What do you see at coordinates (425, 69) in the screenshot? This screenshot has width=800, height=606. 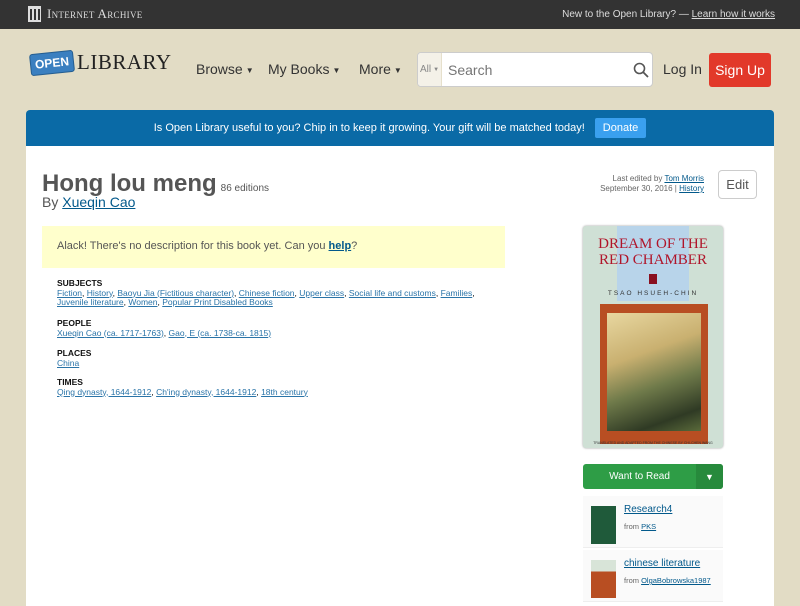 I see `scope-label: All` at bounding box center [425, 69].